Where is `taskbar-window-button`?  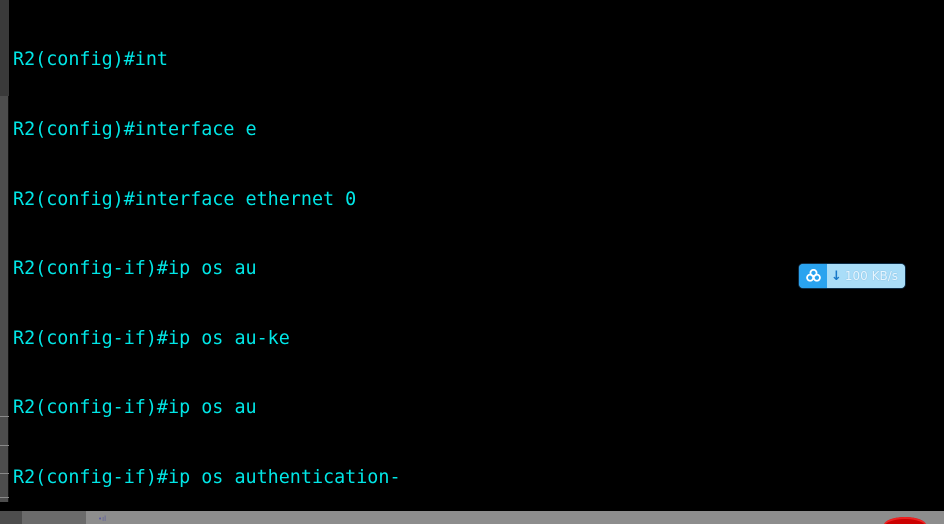
taskbar-window-button is located at coordinates (54, 517).